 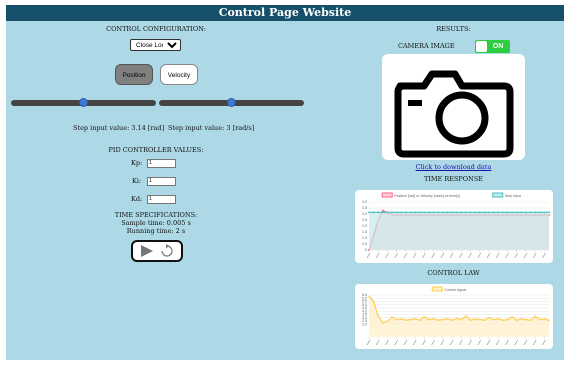 I want to click on time-response-heading: TIME RESPONSE, so click(x=453, y=179).